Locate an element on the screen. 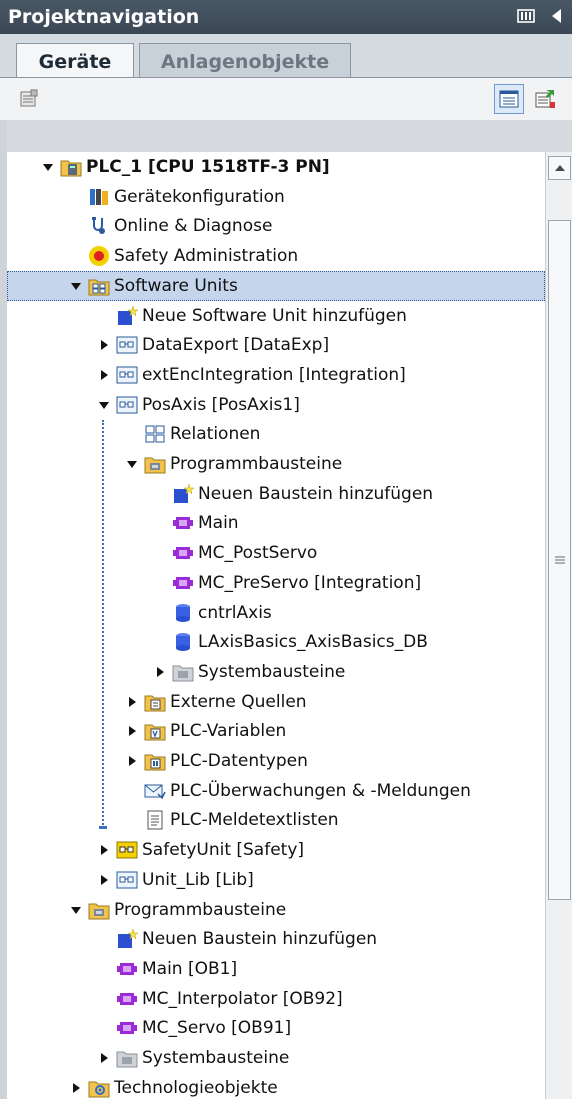 Image resolution: width=572 pixels, height=1099 pixels. scroll-grip-icon is located at coordinates (559, 560).